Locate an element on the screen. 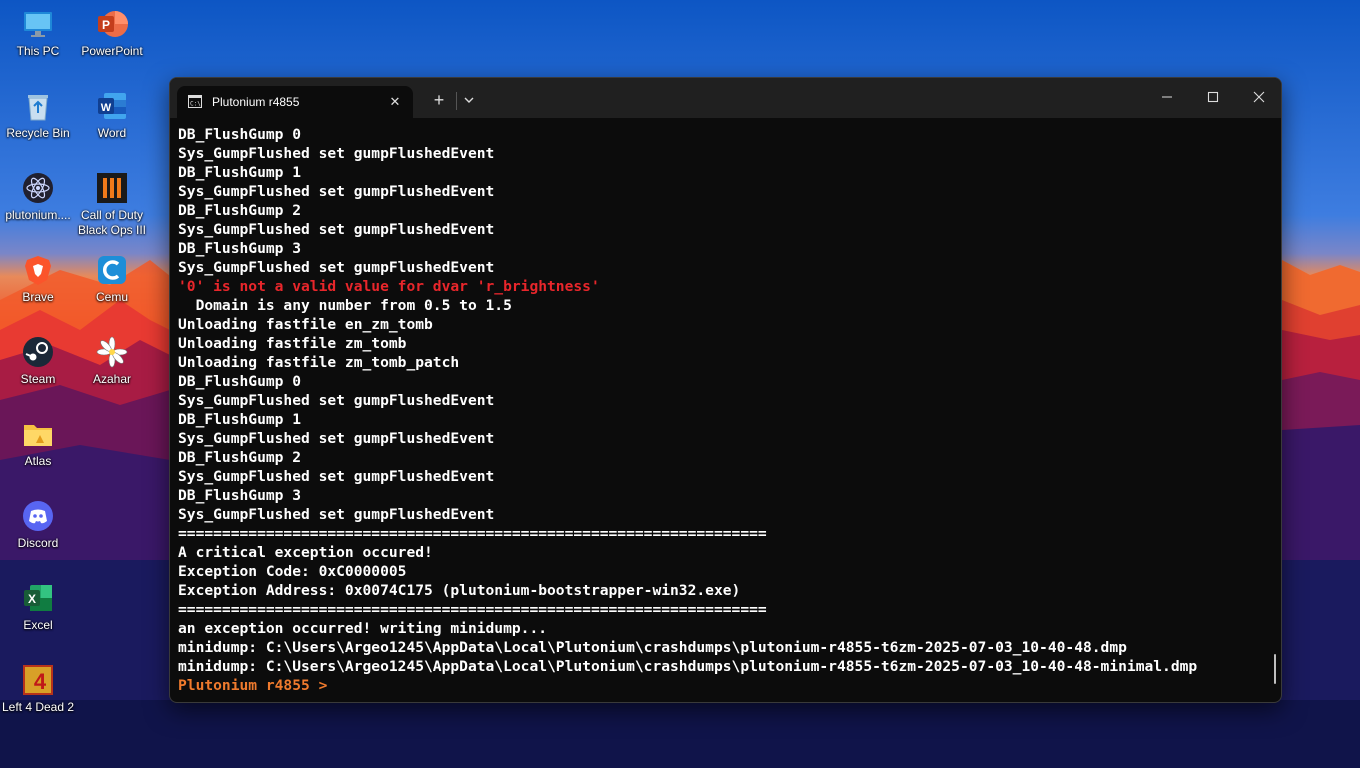  desktop-icon-label: Azahar is located at coordinates (112, 379).